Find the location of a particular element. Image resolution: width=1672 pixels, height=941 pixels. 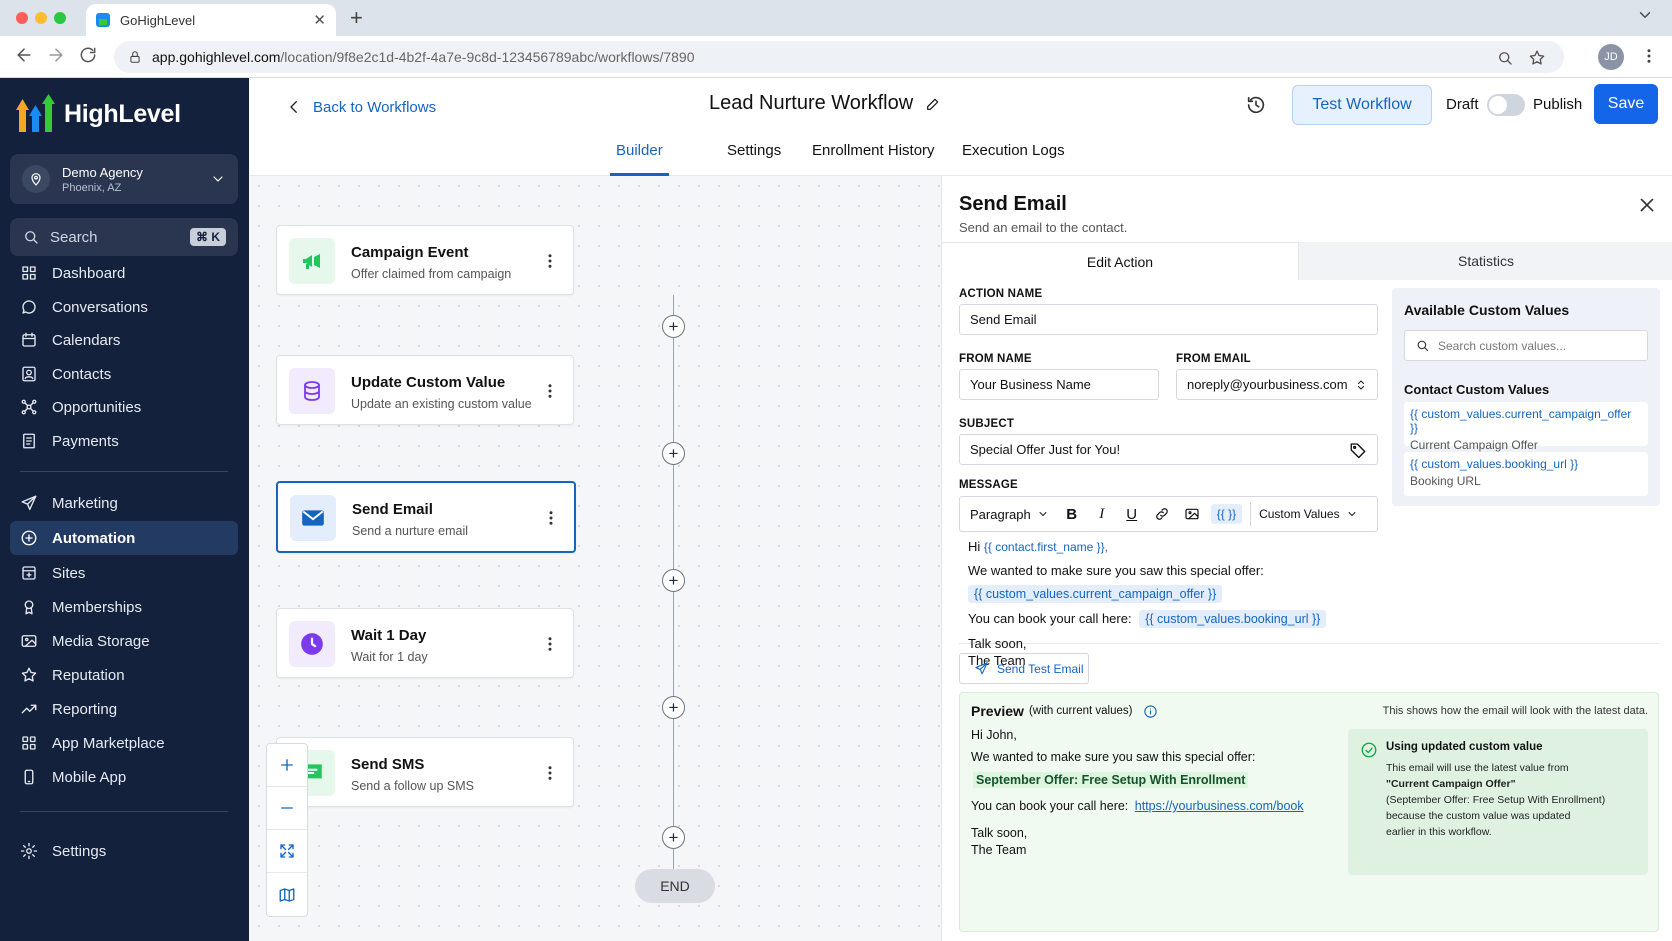

sidebar-item-calendars: Calendars is located at coordinates (124, 340).